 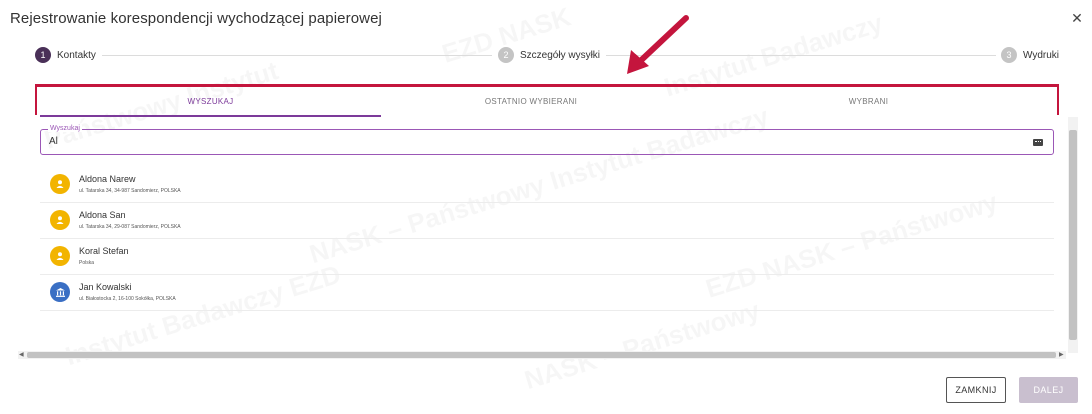 What do you see at coordinates (560, 55) in the screenshot?
I see `step-label: Szczegóły wysyłki` at bounding box center [560, 55].